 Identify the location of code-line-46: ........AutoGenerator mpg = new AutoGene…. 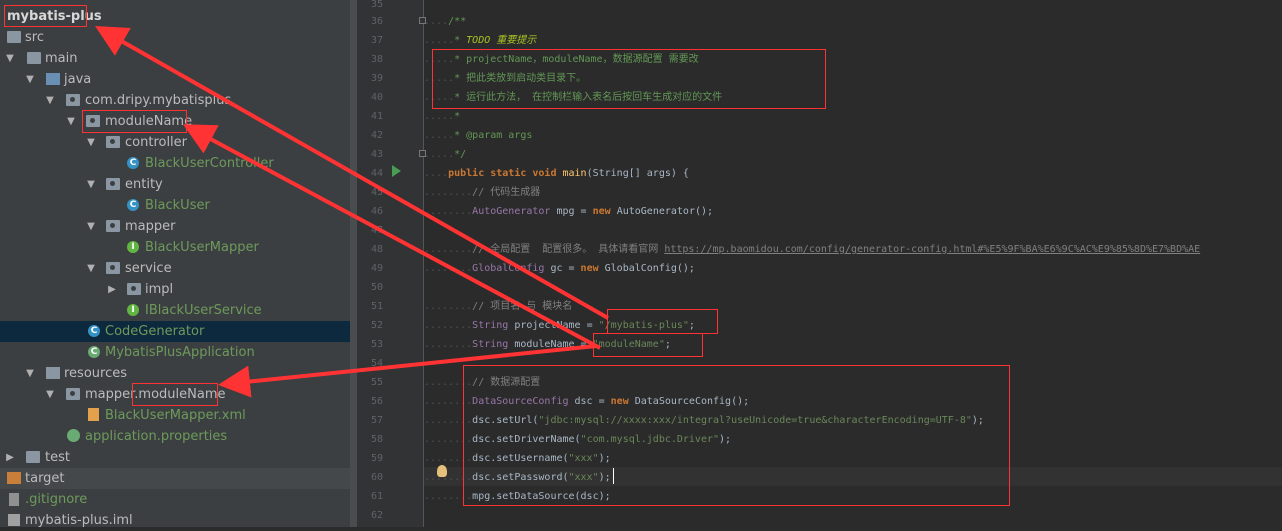
(569, 211).